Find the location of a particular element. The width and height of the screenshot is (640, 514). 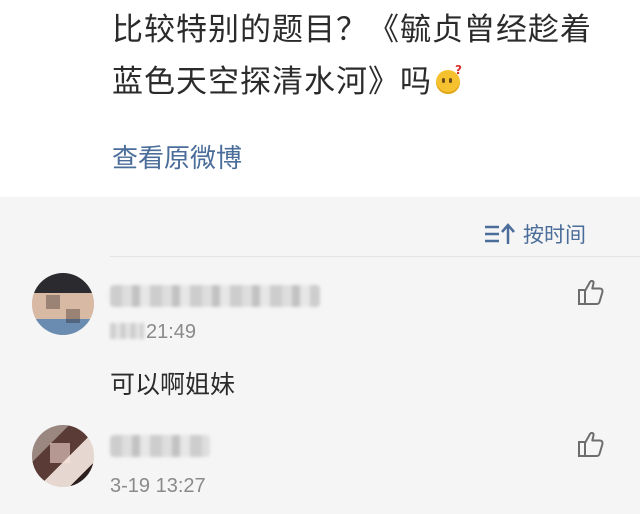

comment-text: 可以啊姐妹 is located at coordinates (173, 384).